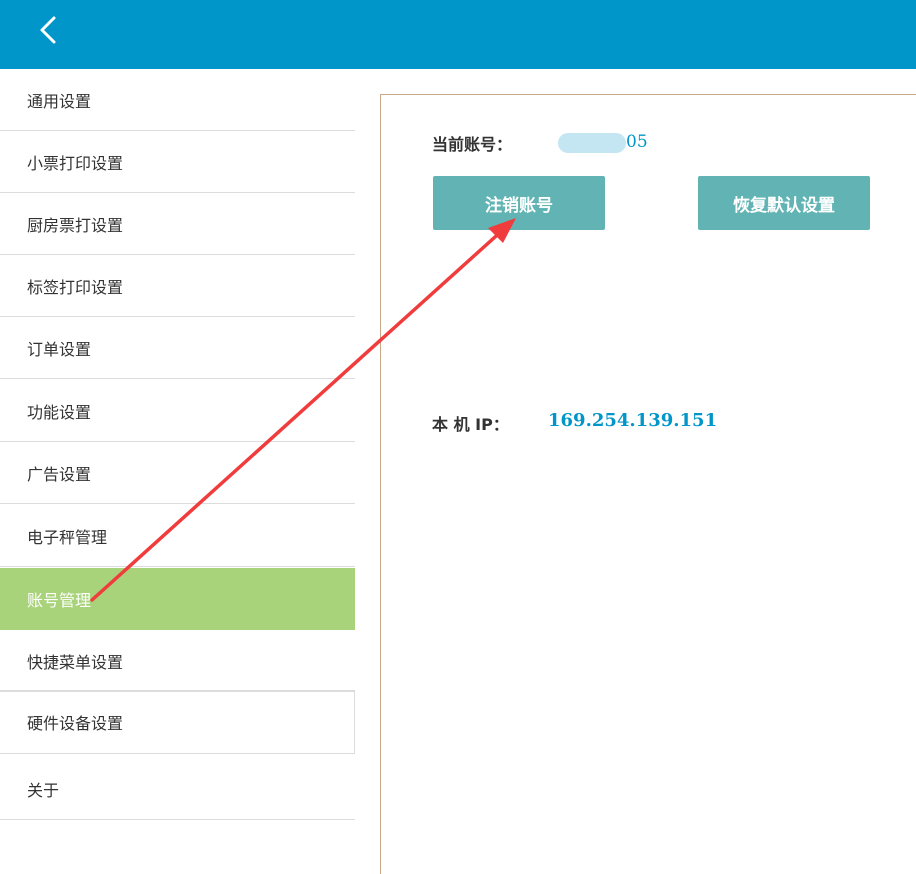  I want to click on sidebar-item-features: 功能设置, so click(177, 411).